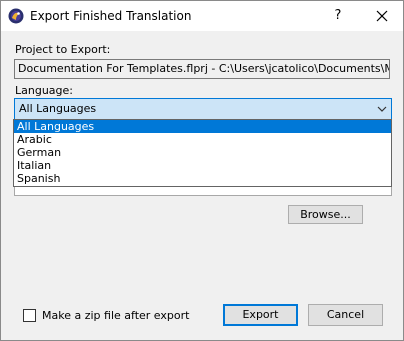  Describe the element at coordinates (203, 109) in the screenshot. I see `language-select: All Languages` at that location.